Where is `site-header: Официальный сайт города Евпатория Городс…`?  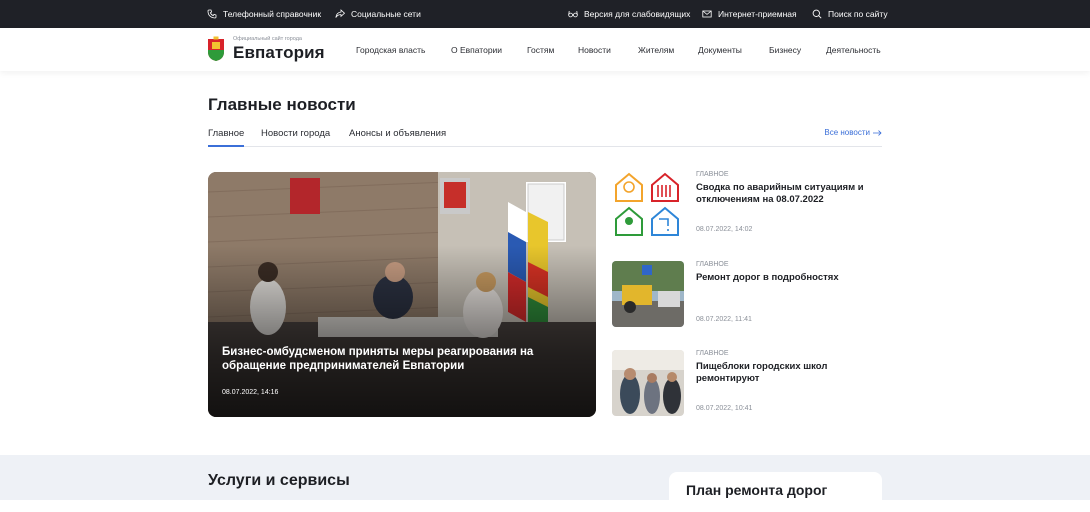
site-header: Официальный сайт города Евпатория Городс… is located at coordinates (545, 49).